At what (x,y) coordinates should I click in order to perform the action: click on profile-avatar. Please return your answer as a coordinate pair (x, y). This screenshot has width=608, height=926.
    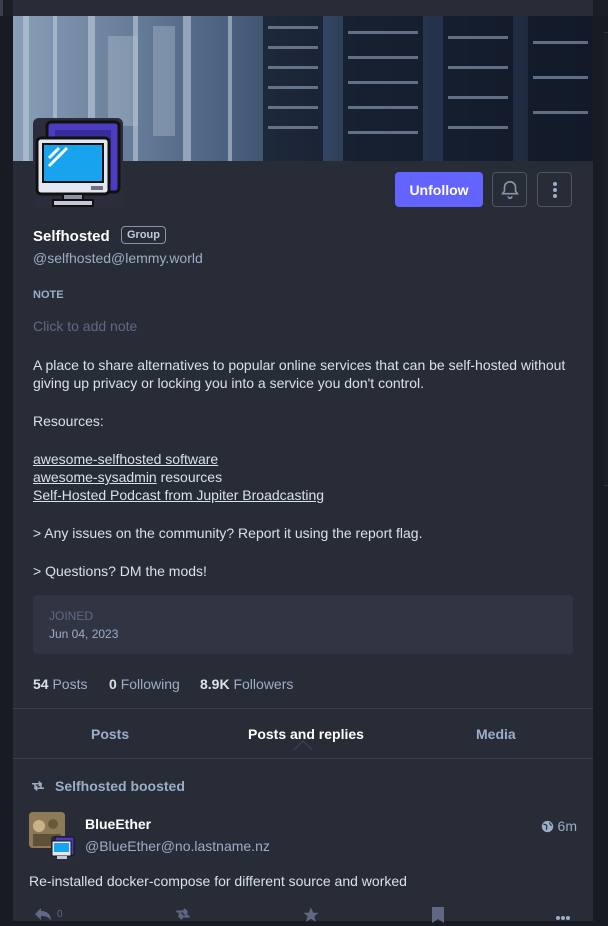
    Looking at the image, I should click on (78, 163).